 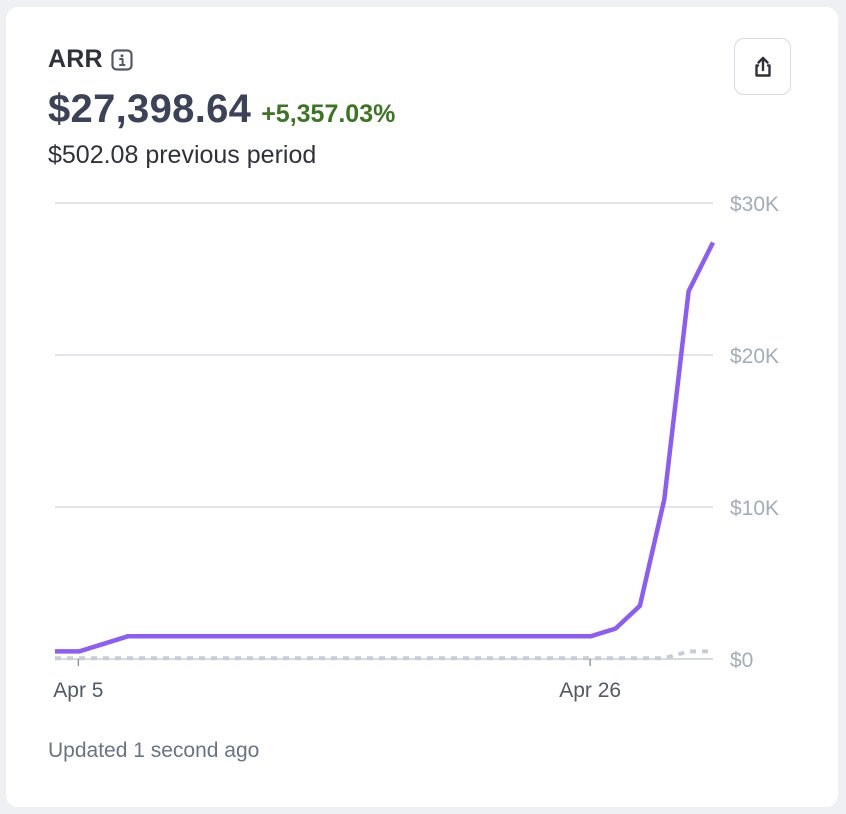 I want to click on y-tick-label: $10K, so click(x=754, y=508).